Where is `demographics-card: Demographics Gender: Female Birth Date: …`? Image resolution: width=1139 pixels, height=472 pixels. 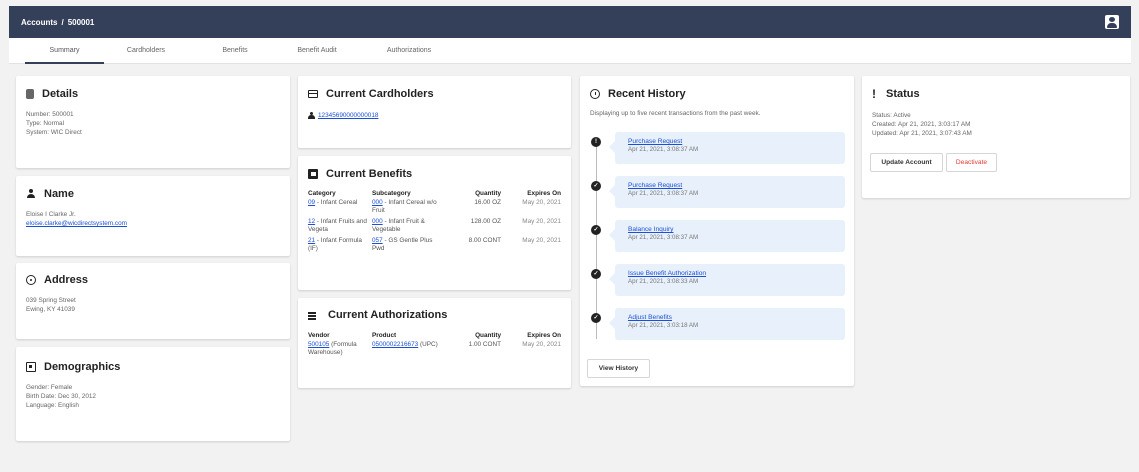 demographics-card: Demographics Gender: Female Birth Date: … is located at coordinates (153, 394).